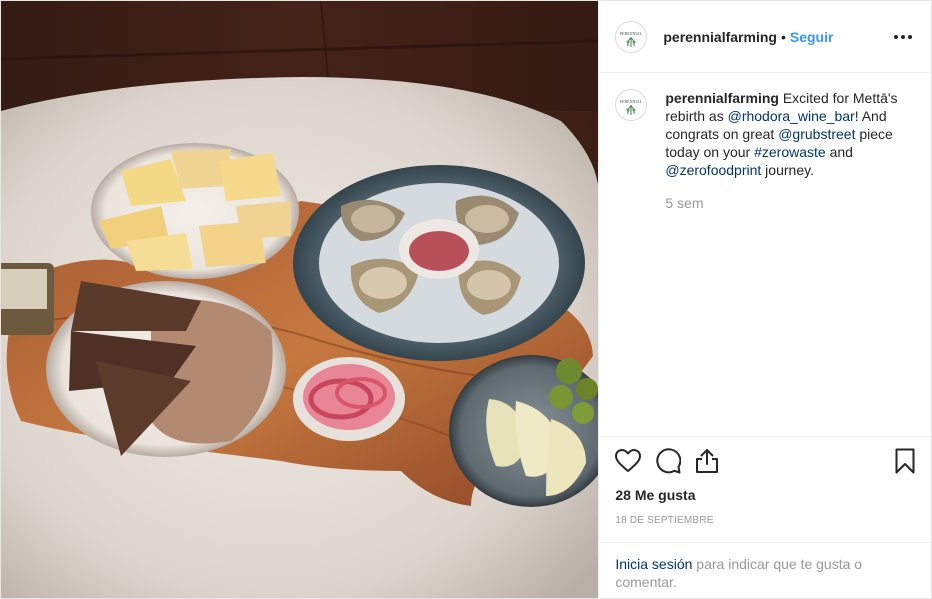 The height and width of the screenshot is (599, 932). I want to click on caption-avatar: PERENNIAL, so click(631, 105).